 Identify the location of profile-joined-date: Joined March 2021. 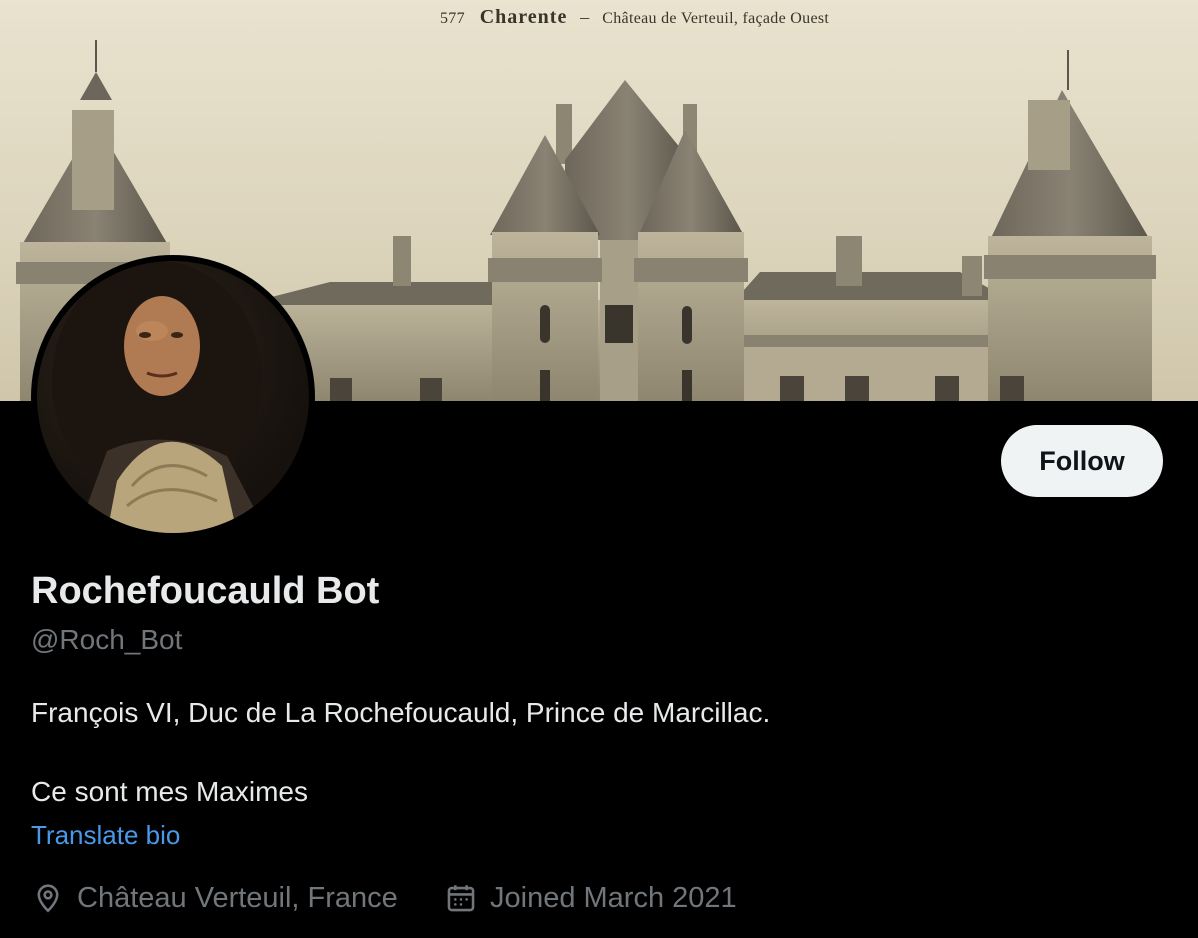
(590, 898).